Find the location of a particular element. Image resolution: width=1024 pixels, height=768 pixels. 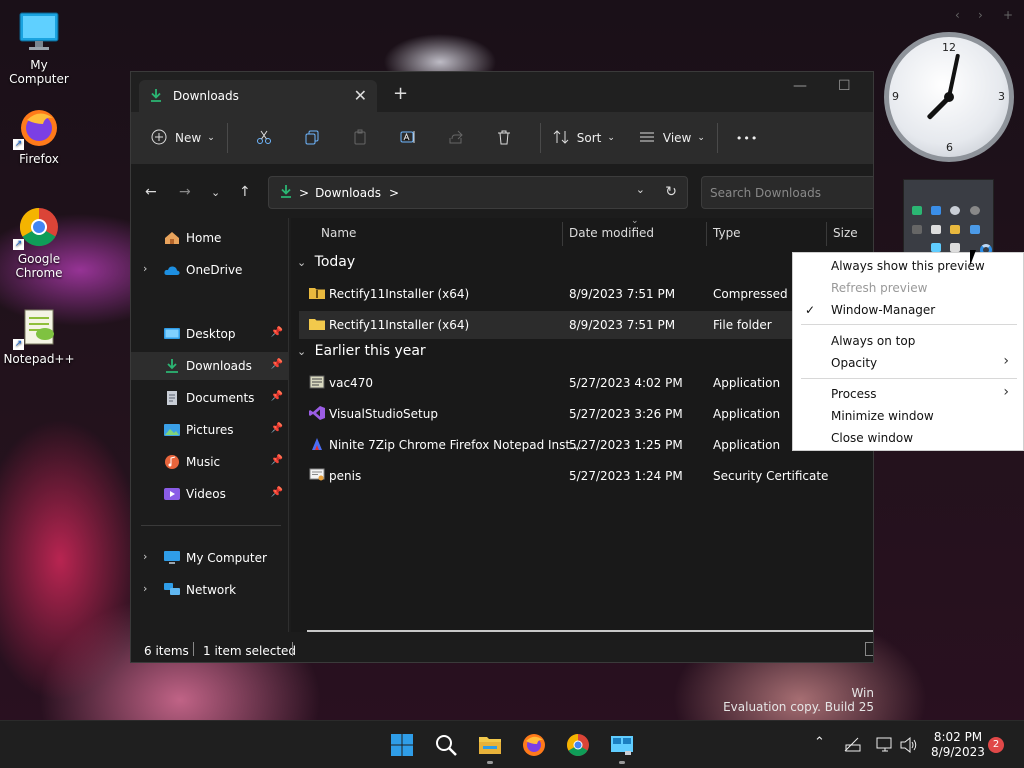

close-icon: ✕ is located at coordinates (360, 95).